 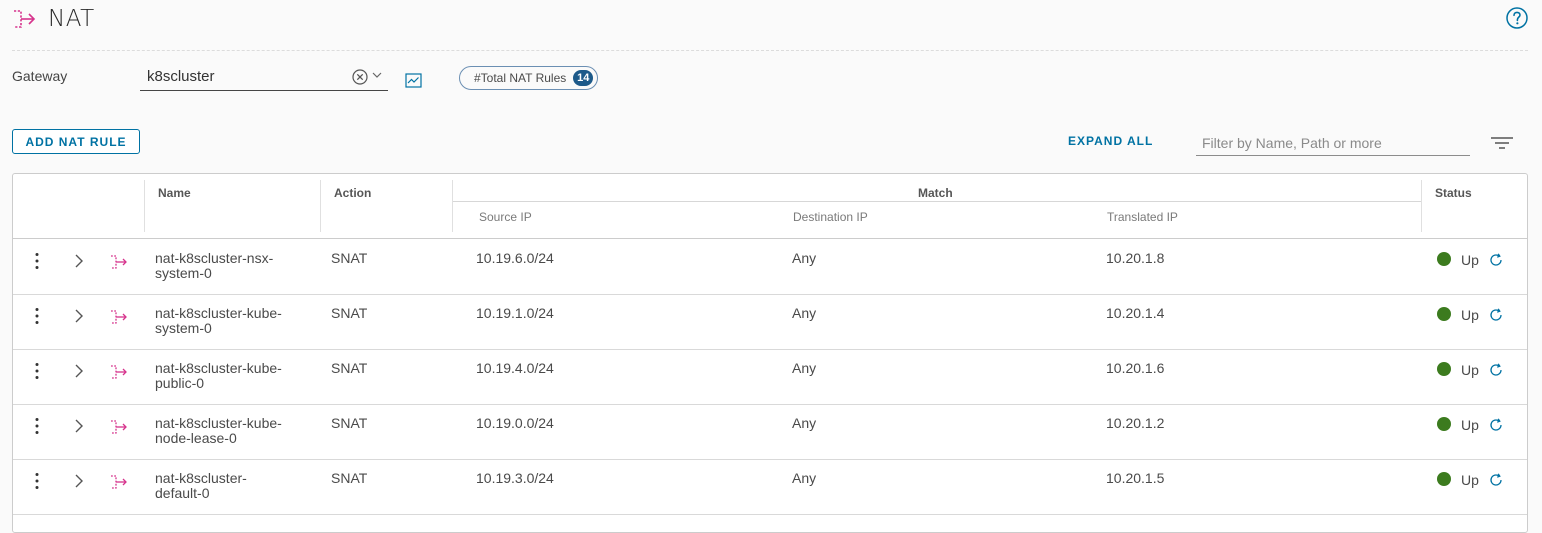 I want to click on rule-name: nat-k8scluster-kube- public-0, so click(x=218, y=376).